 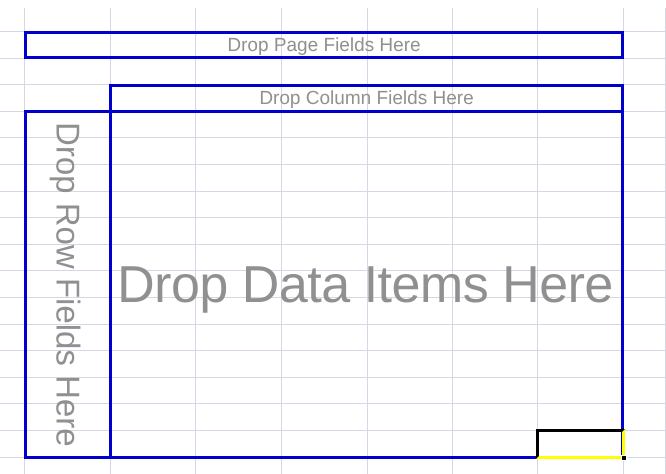 What do you see at coordinates (68, 284) in the screenshot?
I see `row-field-drop-area: Drop Row Fields Here` at bounding box center [68, 284].